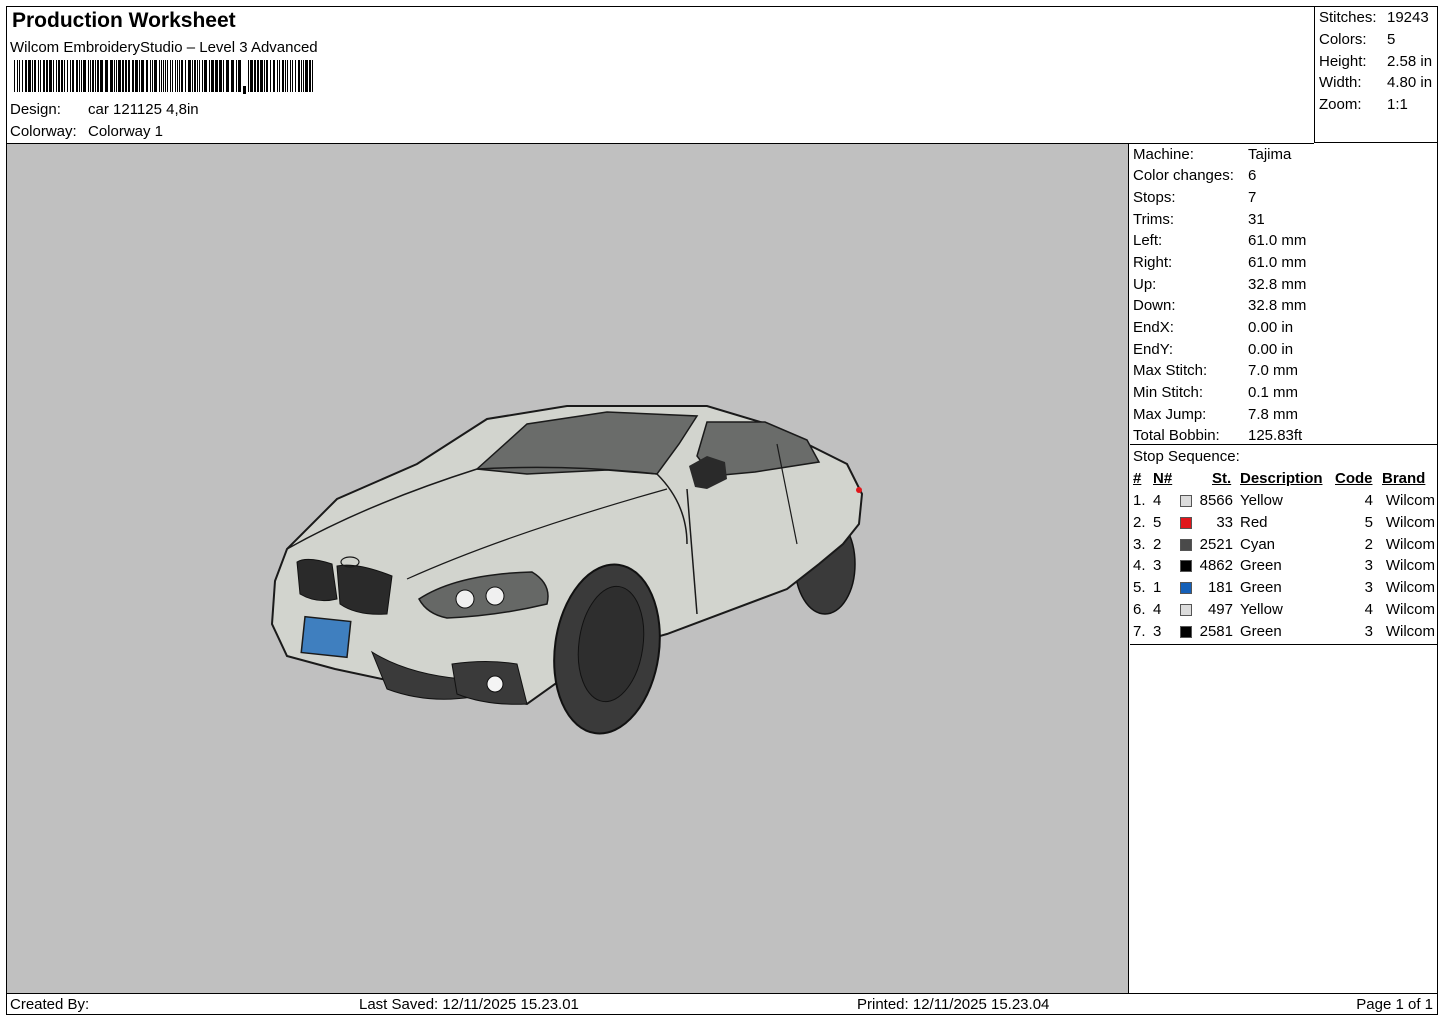 The image size is (1445, 1021). I want to click on stop-sequence-title: Stop Sequence:, so click(1186, 456).